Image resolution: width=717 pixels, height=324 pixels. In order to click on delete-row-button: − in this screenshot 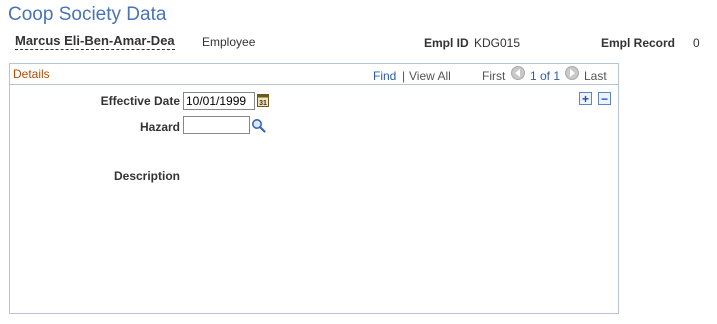, I will do `click(604, 98)`.